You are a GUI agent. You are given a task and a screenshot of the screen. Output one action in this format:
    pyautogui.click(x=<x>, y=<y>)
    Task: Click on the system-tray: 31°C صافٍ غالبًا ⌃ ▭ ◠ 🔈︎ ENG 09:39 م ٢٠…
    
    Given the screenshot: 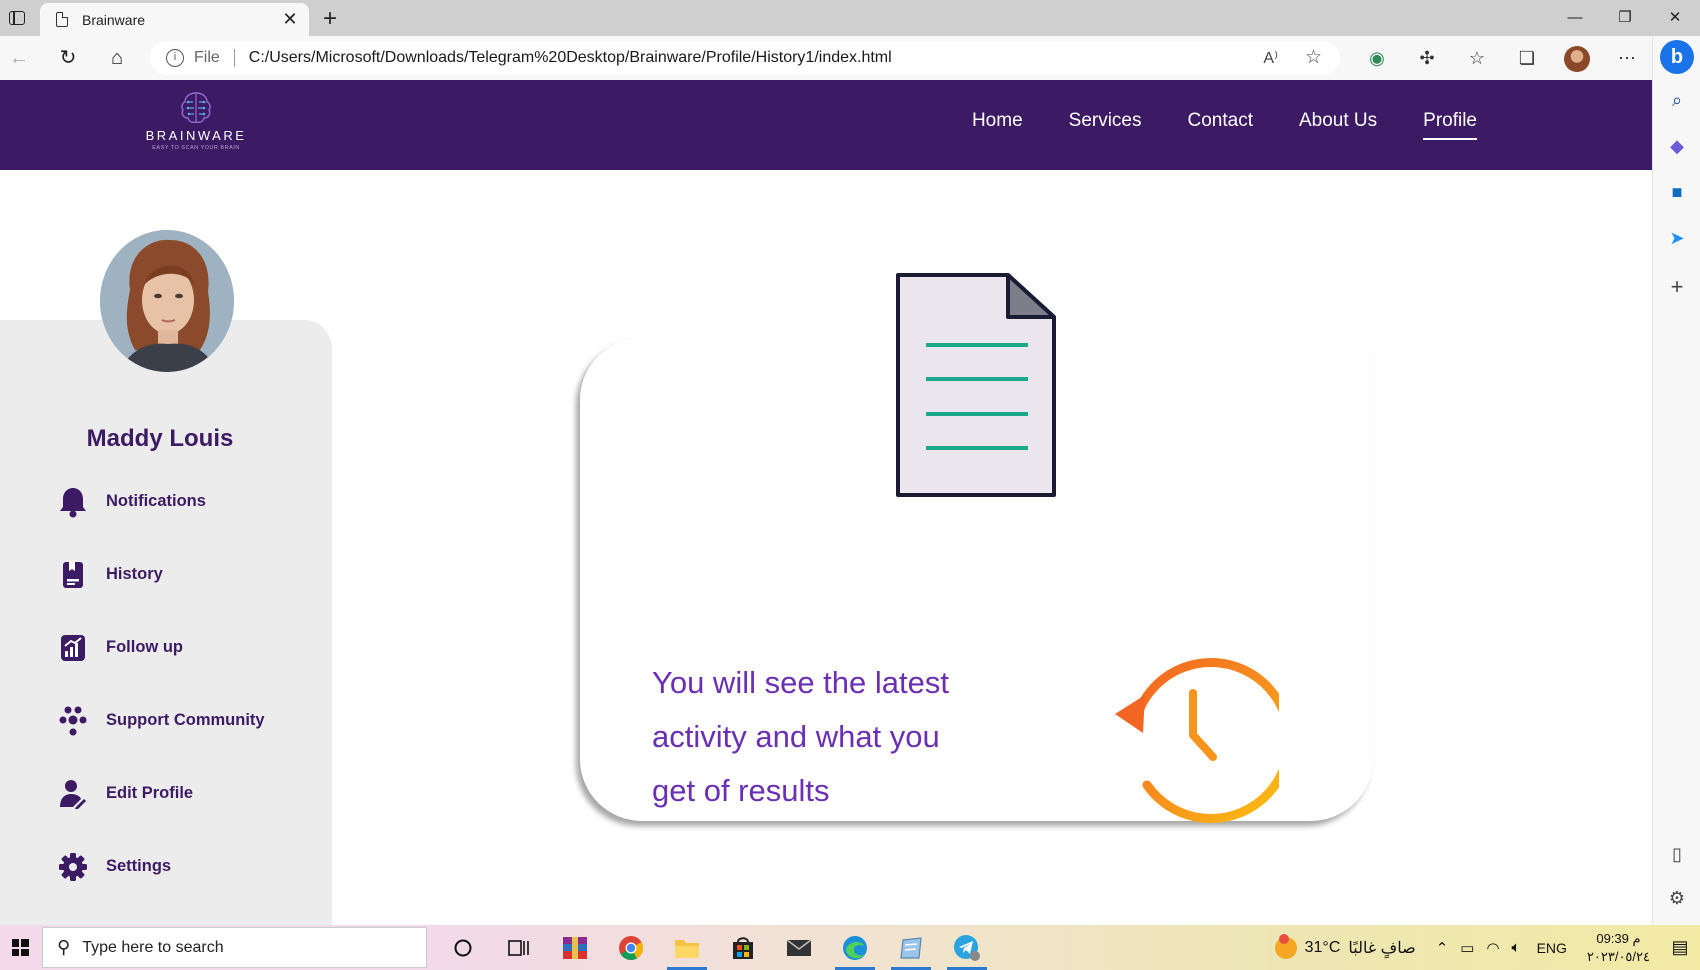 What is the action you would take?
    pyautogui.click(x=1487, y=947)
    